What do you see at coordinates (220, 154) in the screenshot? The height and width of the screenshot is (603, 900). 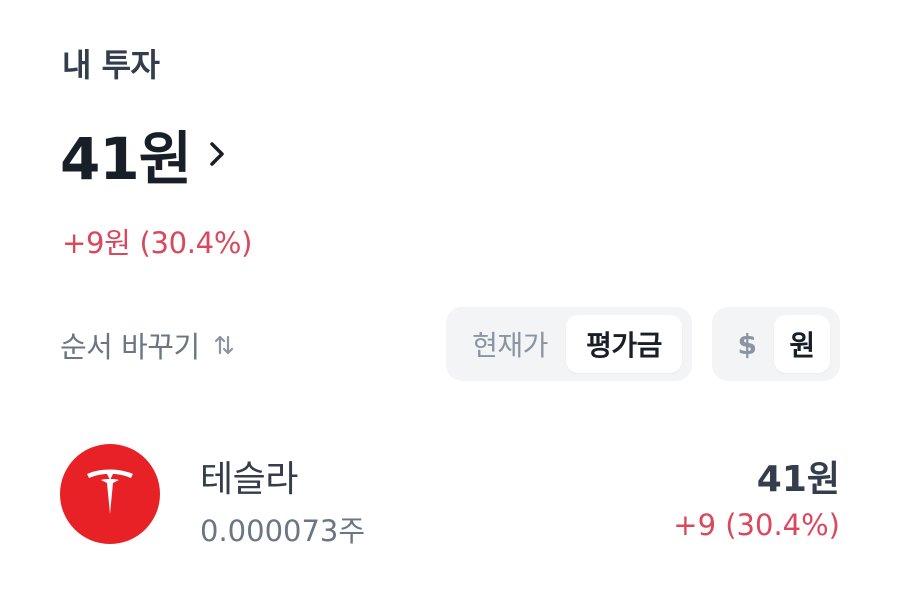 I see `chevron-right-icon` at bounding box center [220, 154].